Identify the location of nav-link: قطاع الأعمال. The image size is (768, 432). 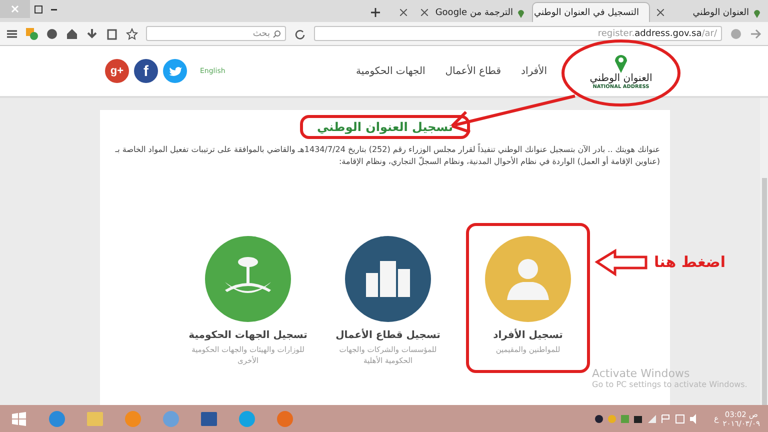
(473, 71).